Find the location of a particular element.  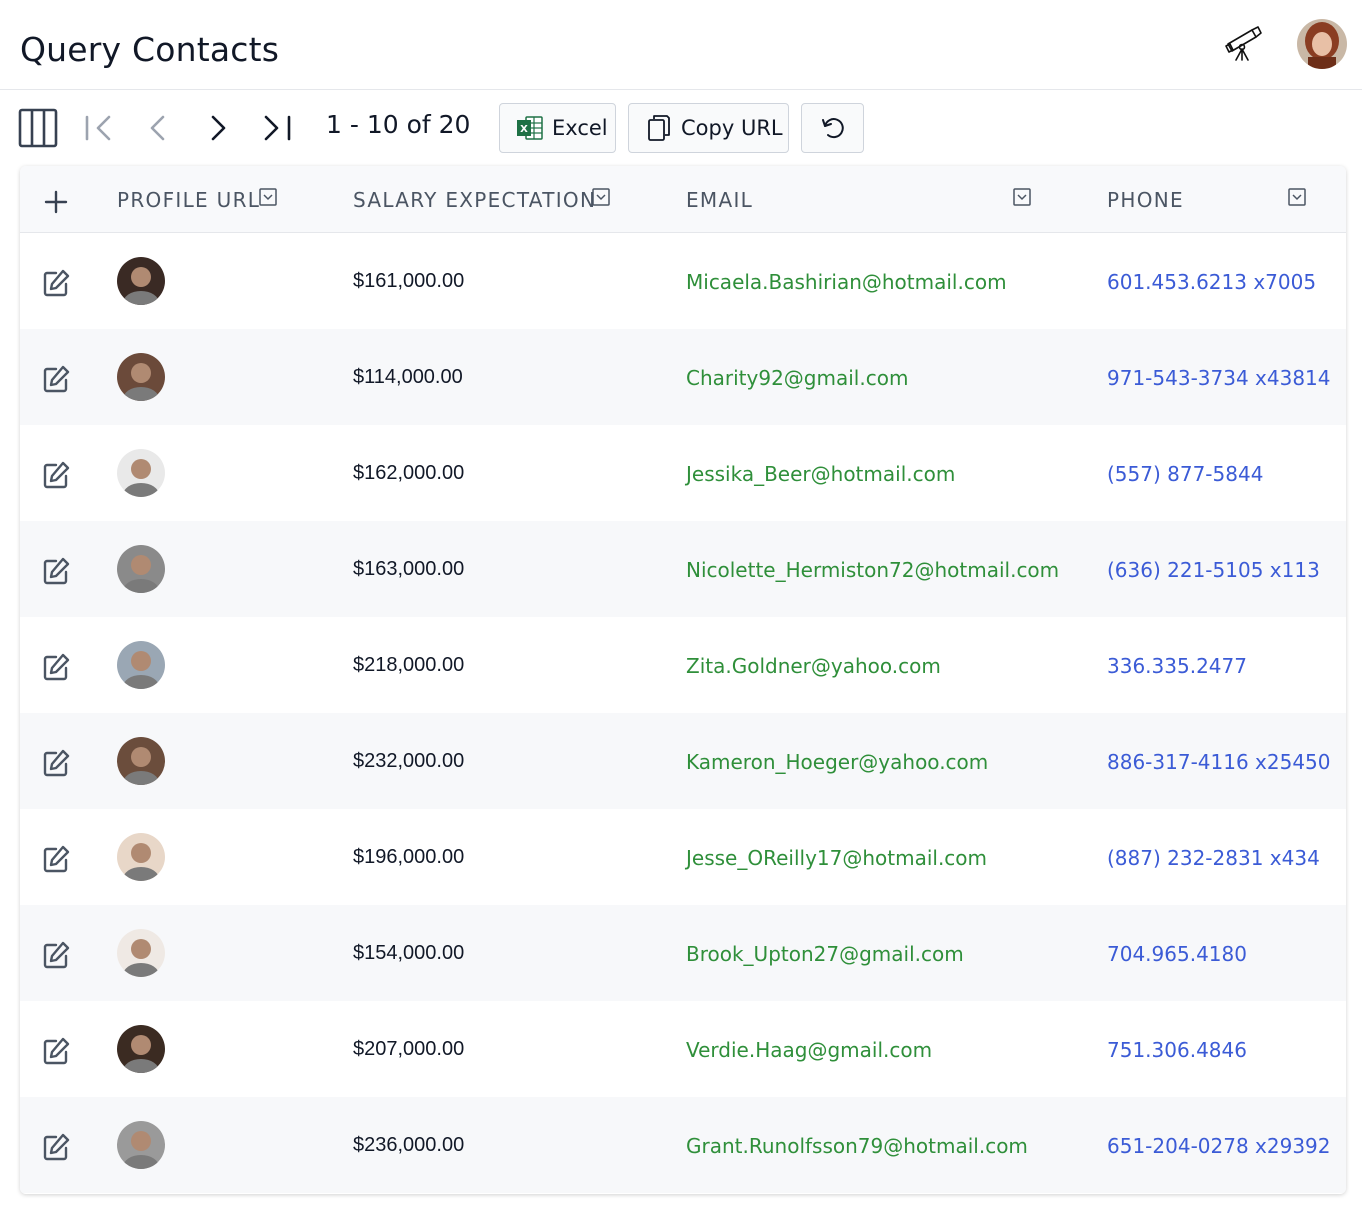

salary-value: $161,000.00 is located at coordinates (409, 281).